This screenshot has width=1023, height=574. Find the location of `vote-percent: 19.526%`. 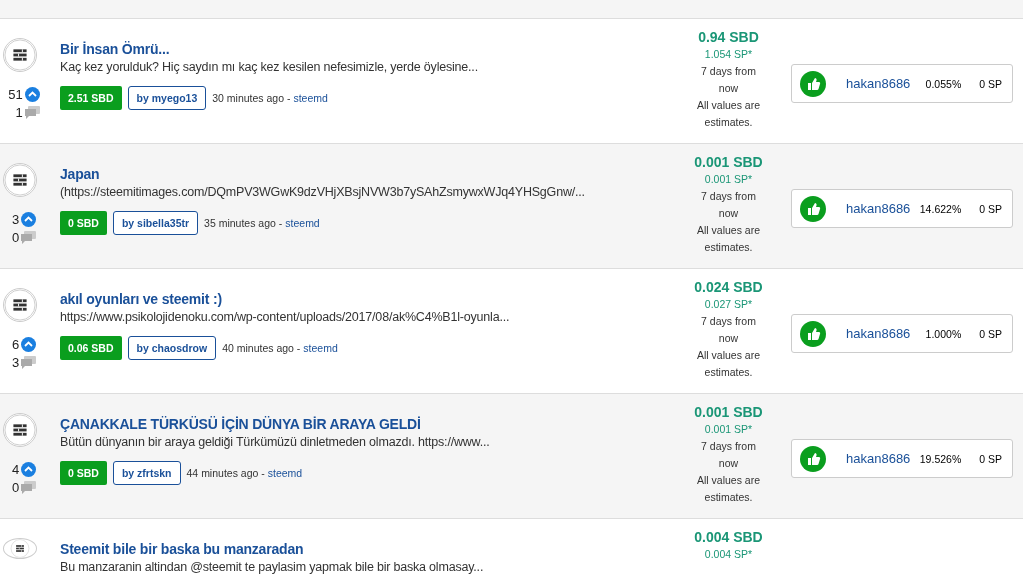

vote-percent: 19.526% is located at coordinates (940, 458).